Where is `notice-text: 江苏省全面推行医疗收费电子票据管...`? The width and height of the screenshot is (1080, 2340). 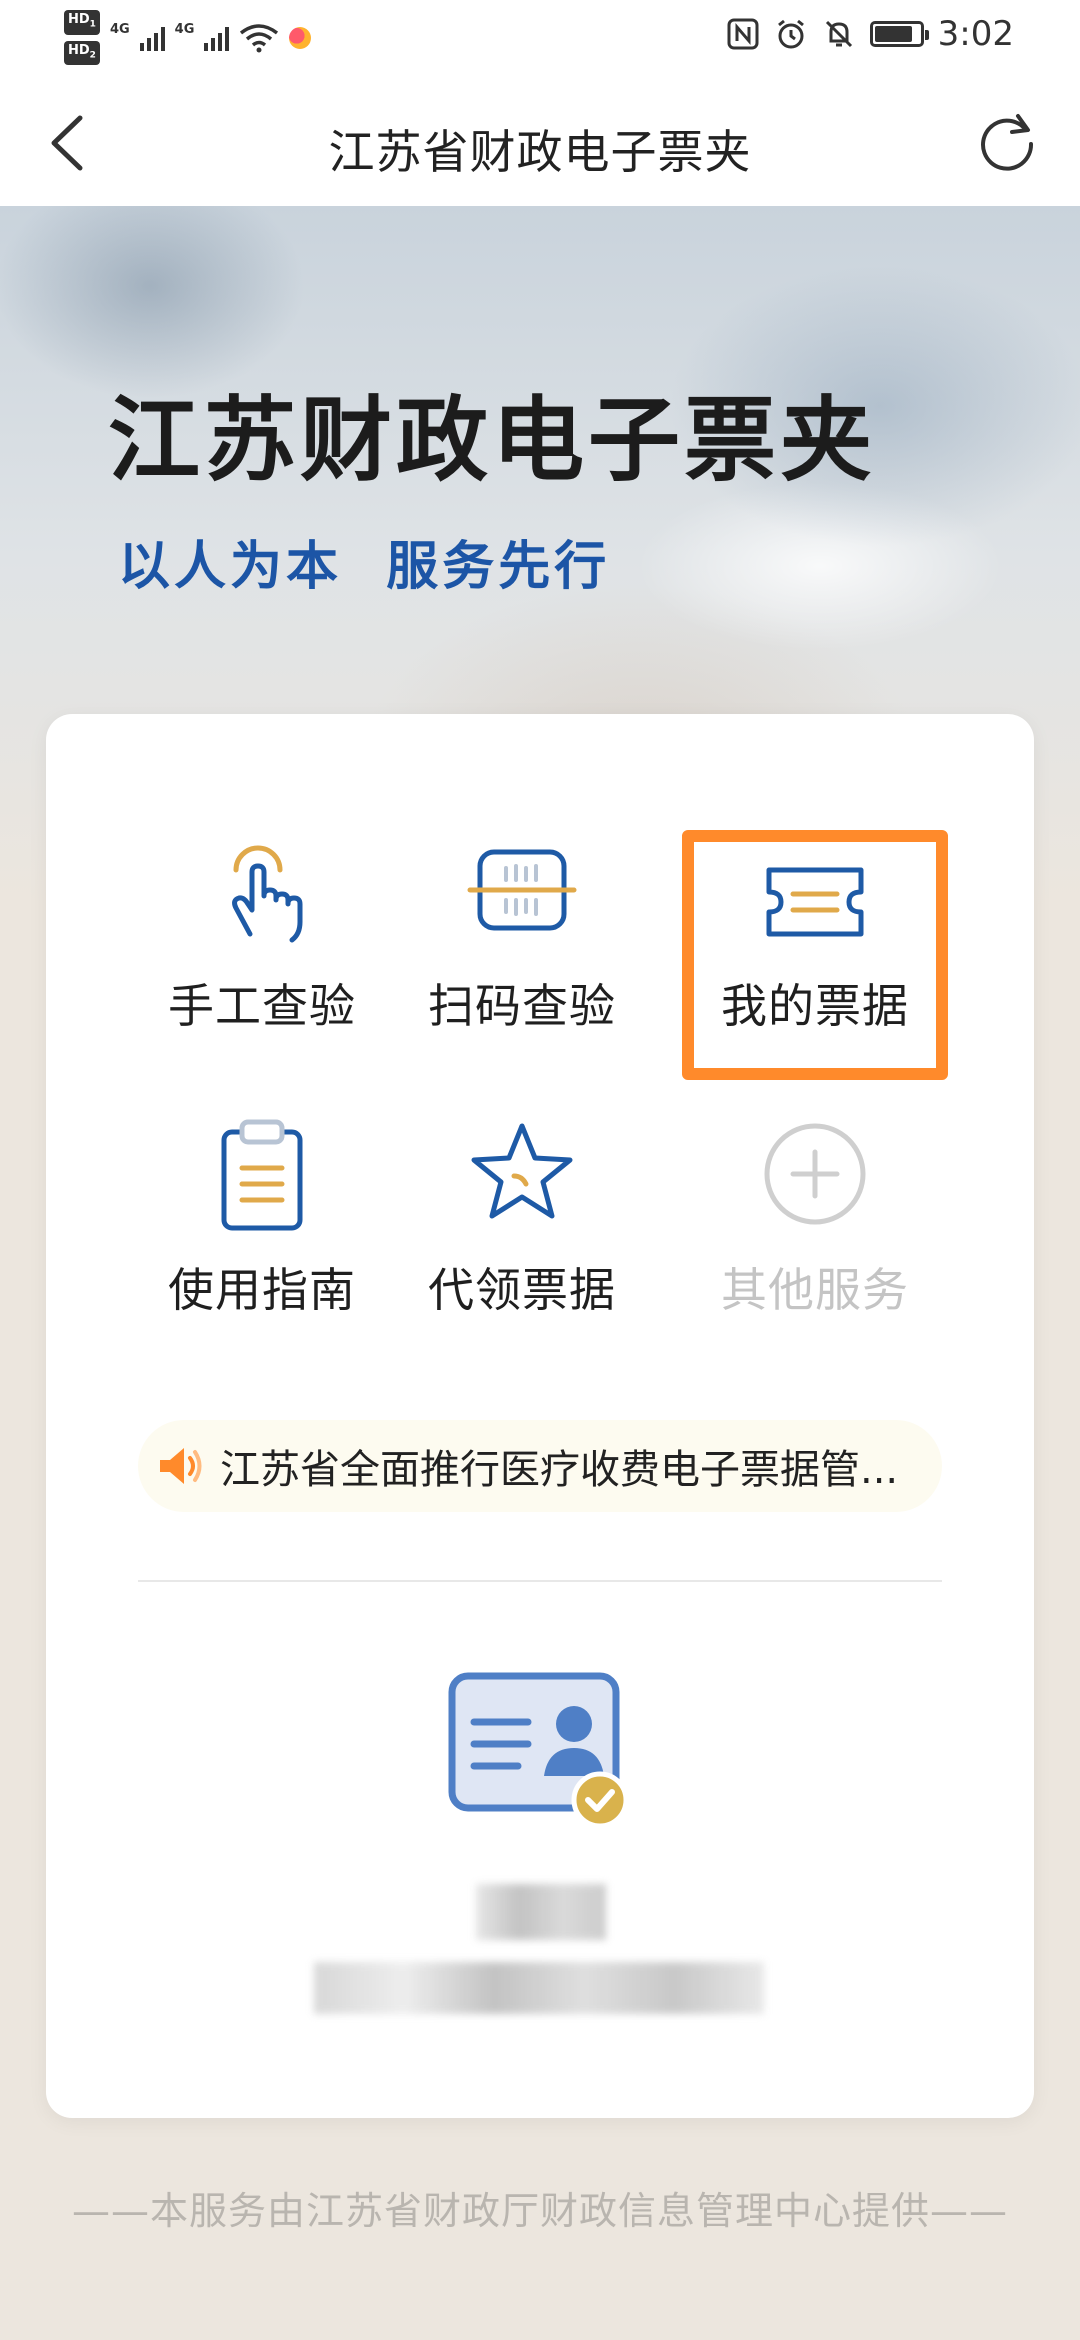
notice-text: 江苏省全面推行医疗收费电子票据管... is located at coordinates (559, 1470).